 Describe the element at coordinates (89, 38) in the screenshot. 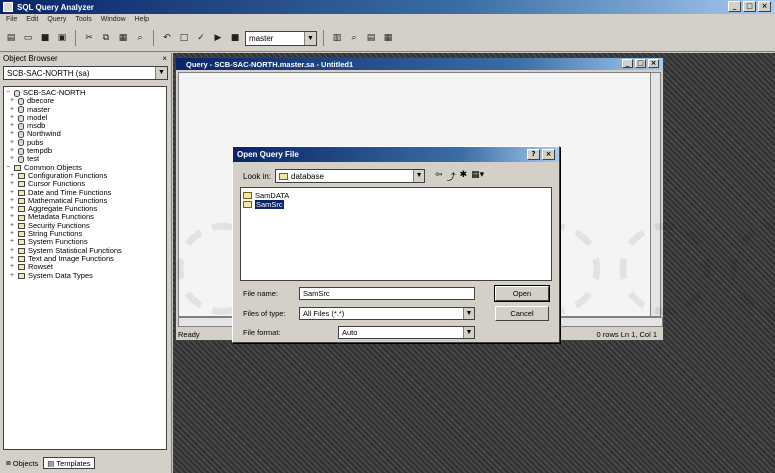

I see `cut-icon: ✂` at that location.